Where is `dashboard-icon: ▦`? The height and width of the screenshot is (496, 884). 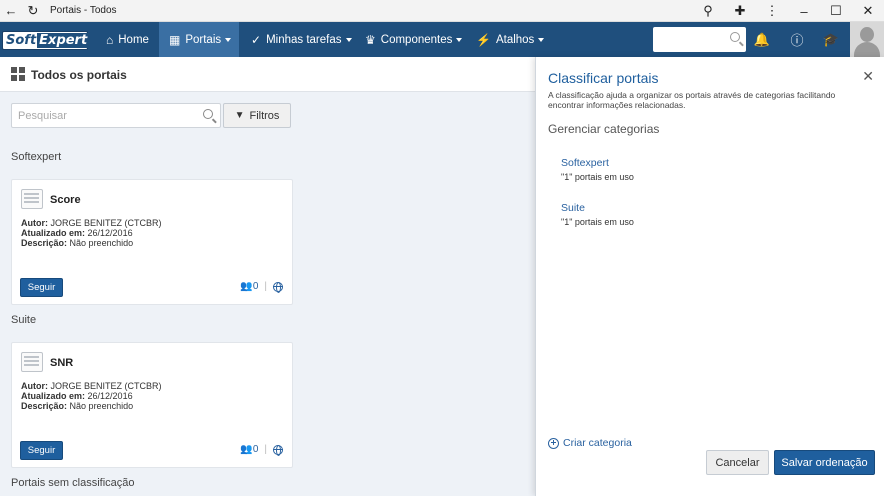 dashboard-icon: ▦ is located at coordinates (175, 39).